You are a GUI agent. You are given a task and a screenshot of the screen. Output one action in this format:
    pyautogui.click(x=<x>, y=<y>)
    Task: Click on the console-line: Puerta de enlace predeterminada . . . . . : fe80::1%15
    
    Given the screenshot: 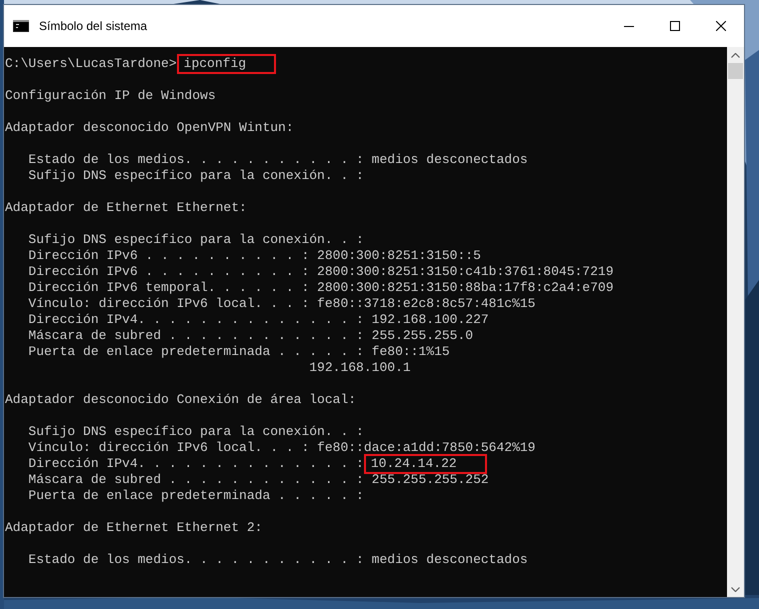 What is the action you would take?
    pyautogui.click(x=238, y=352)
    